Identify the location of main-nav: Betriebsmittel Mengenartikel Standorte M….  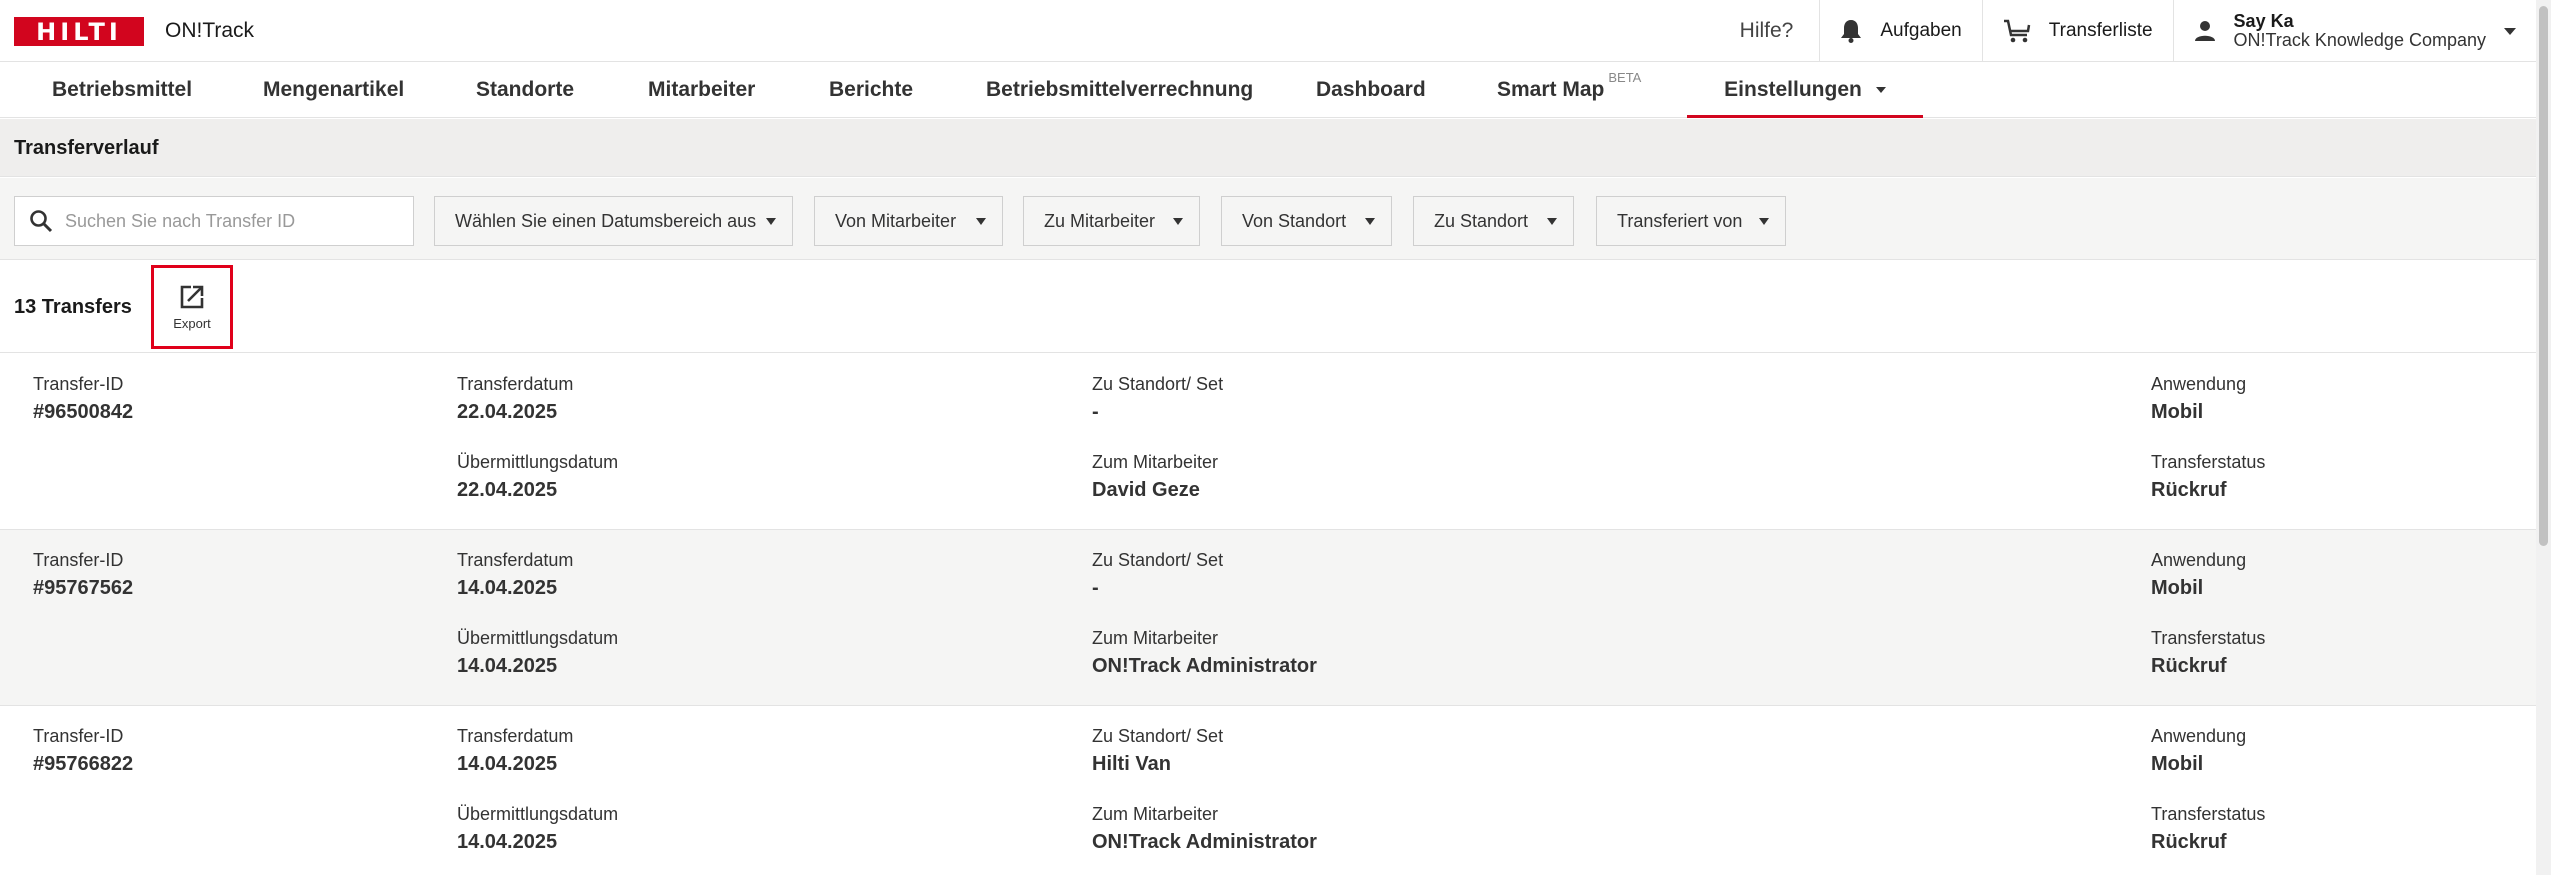
(1268, 90).